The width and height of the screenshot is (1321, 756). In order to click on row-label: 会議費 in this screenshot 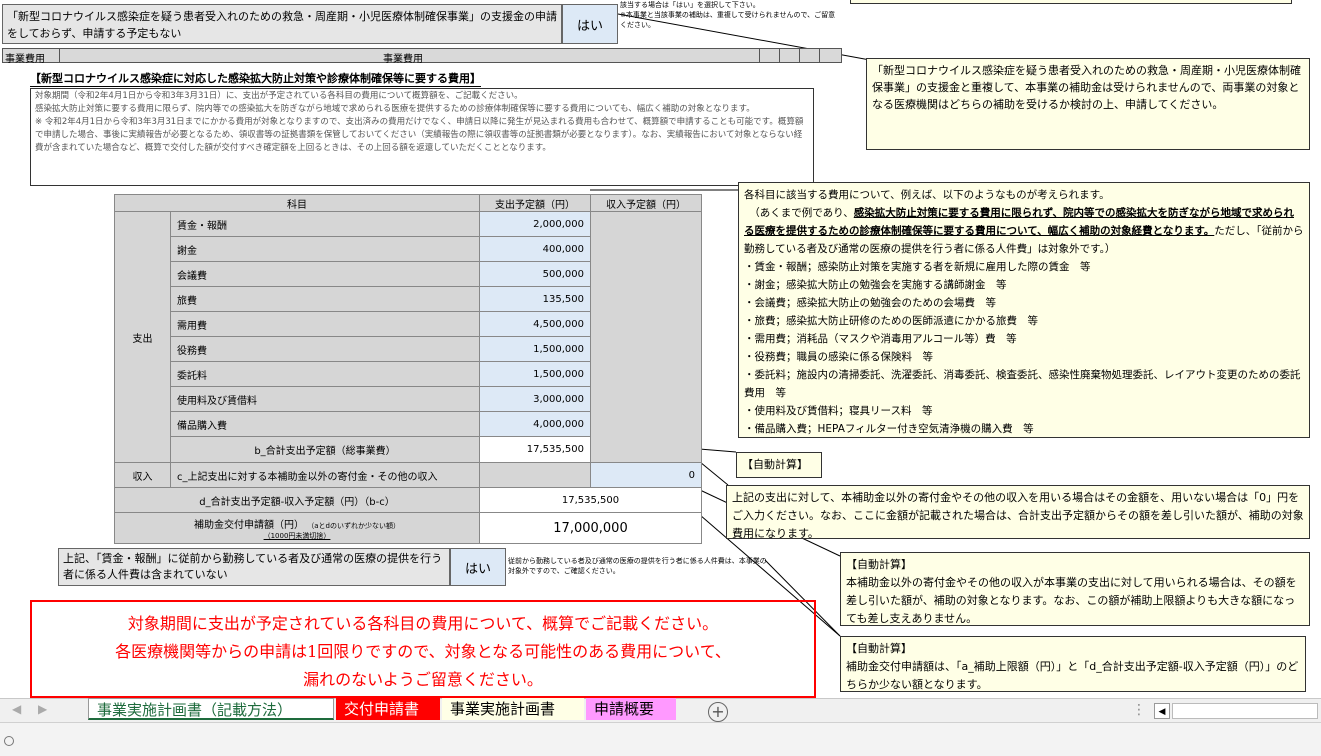, I will do `click(325, 274)`.